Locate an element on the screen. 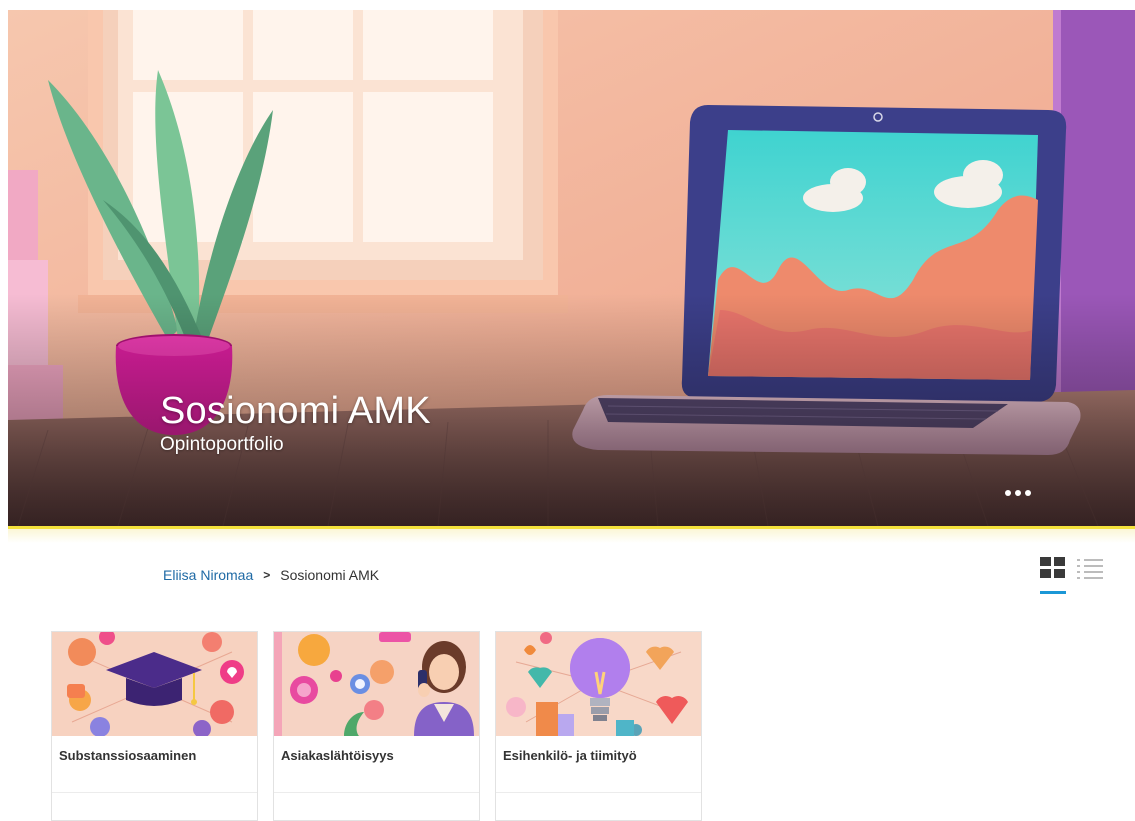 The width and height of the screenshot is (1135, 821). active-view-indicator is located at coordinates (1053, 592).